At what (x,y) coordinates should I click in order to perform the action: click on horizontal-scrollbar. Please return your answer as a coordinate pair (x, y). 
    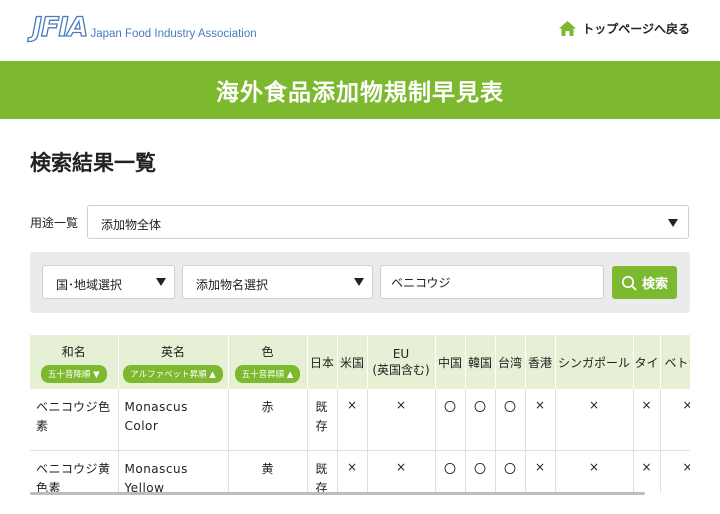
    Looking at the image, I should click on (337, 493).